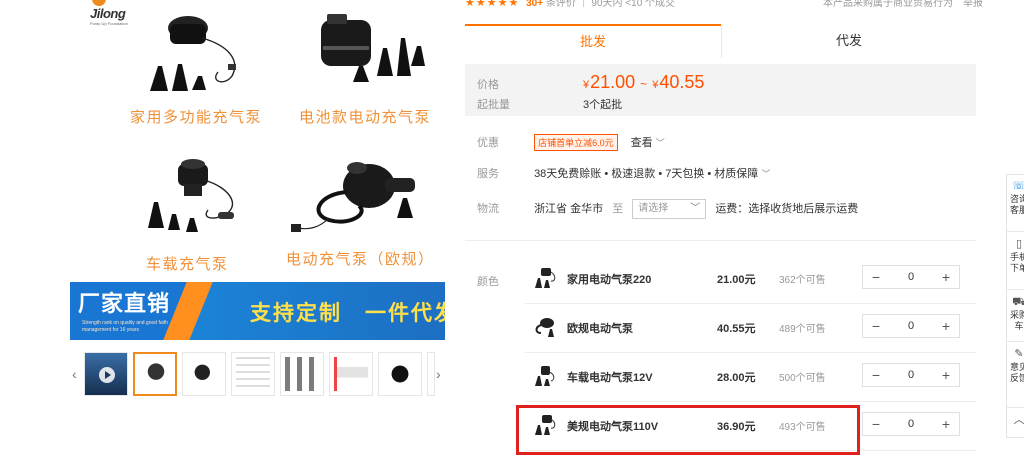 The image size is (1024, 469). Describe the element at coordinates (360, 259) in the screenshot. I see `product-caption: 电动充气泵（欧规）` at that location.